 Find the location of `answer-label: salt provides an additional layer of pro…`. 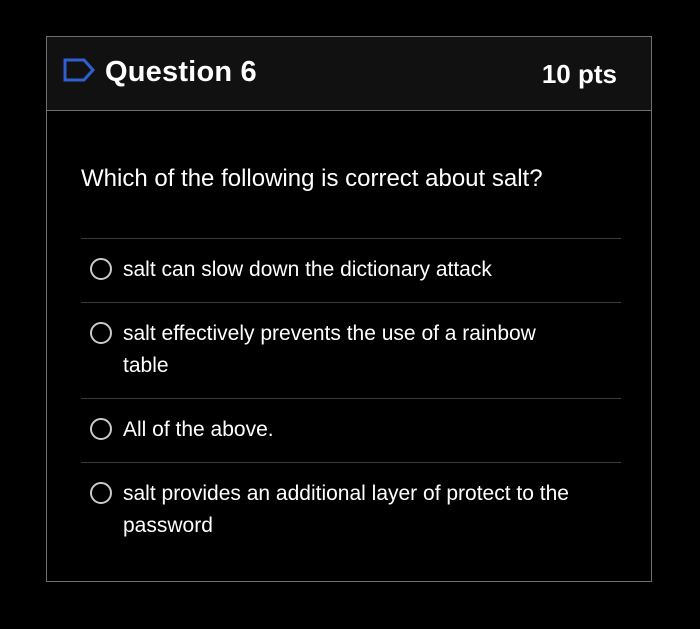

answer-label: salt provides an additional layer of pro… is located at coordinates (346, 509).